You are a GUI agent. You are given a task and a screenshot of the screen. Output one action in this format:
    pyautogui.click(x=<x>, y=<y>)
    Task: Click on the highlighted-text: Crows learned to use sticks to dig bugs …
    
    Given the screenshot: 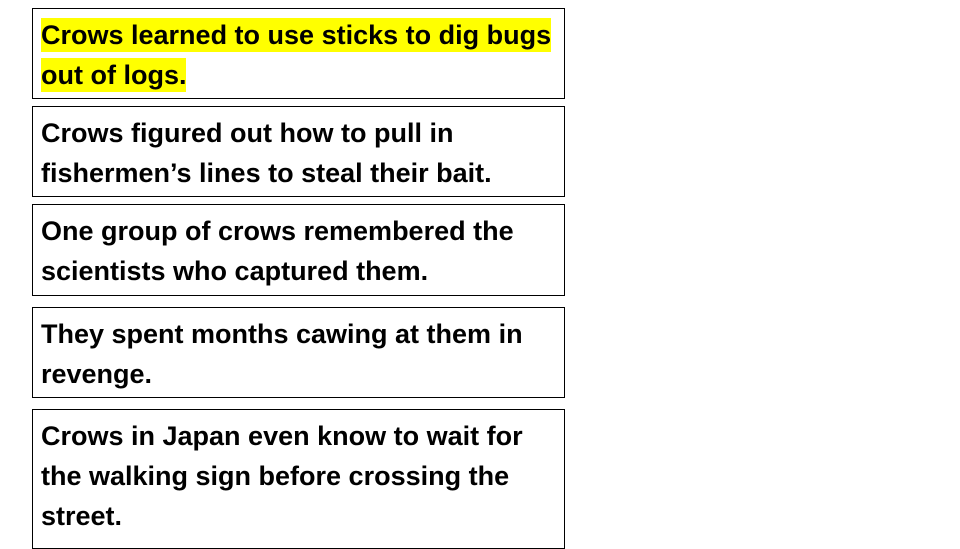 What is the action you would take?
    pyautogui.click(x=296, y=55)
    